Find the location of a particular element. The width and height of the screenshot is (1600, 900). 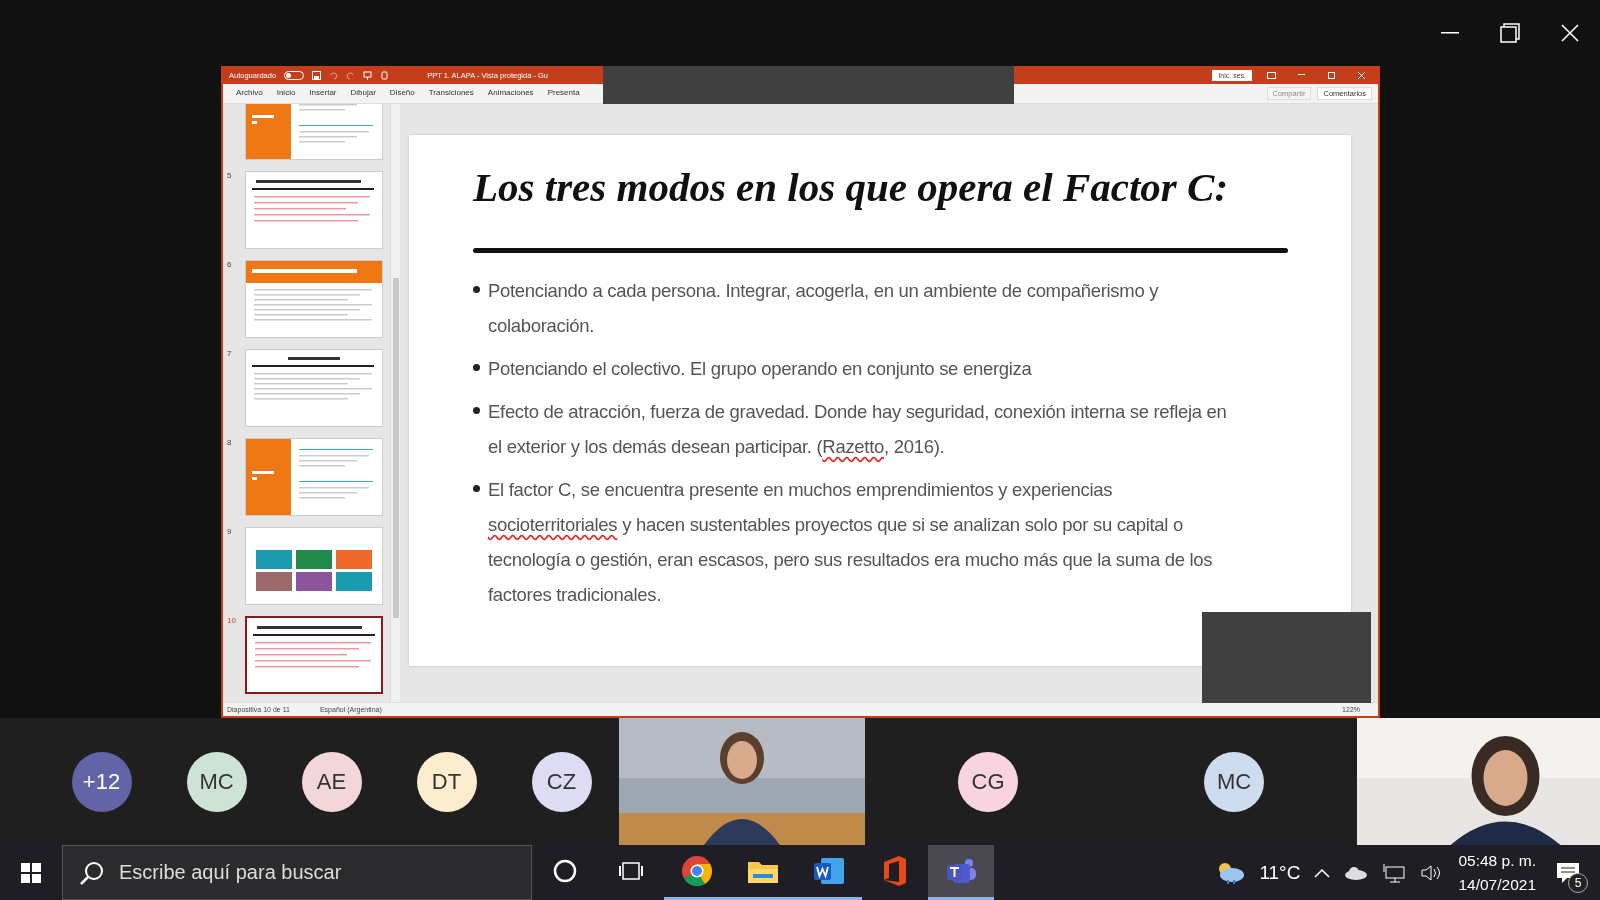

network-icon is located at coordinates (1394, 872).